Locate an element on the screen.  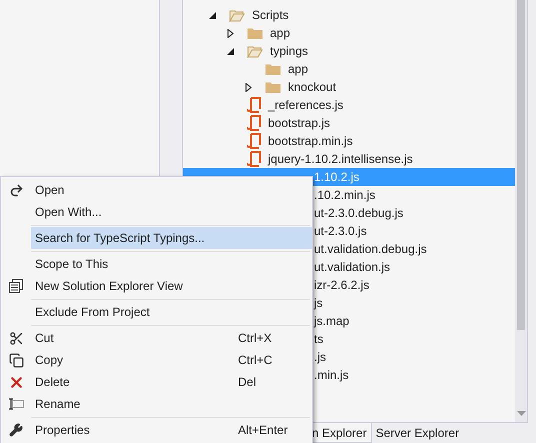
menu-item: Rename is located at coordinates (156, 404).